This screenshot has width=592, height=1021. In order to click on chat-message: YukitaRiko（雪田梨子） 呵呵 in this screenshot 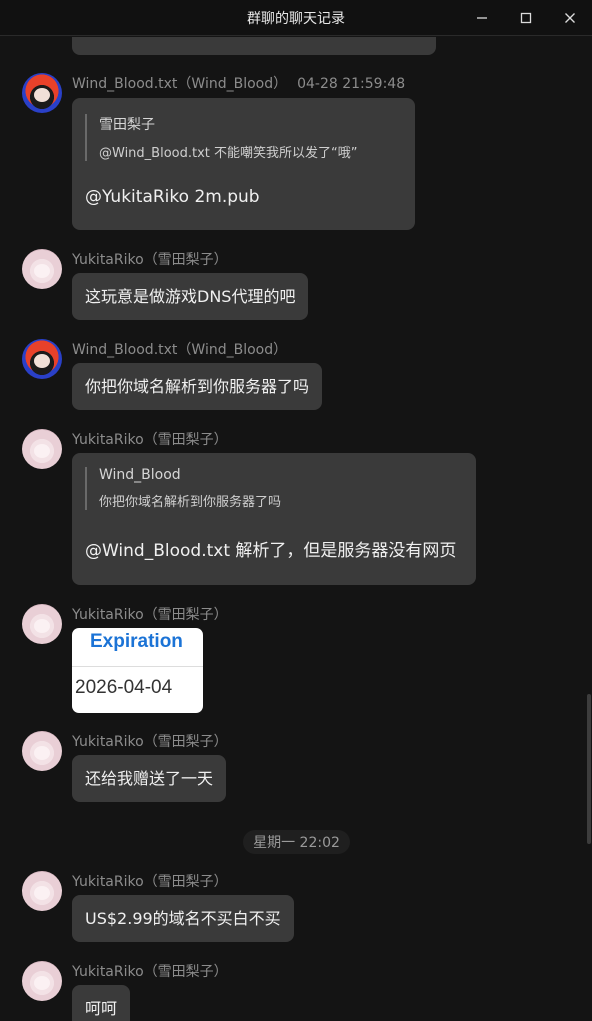, I will do `click(292, 991)`.